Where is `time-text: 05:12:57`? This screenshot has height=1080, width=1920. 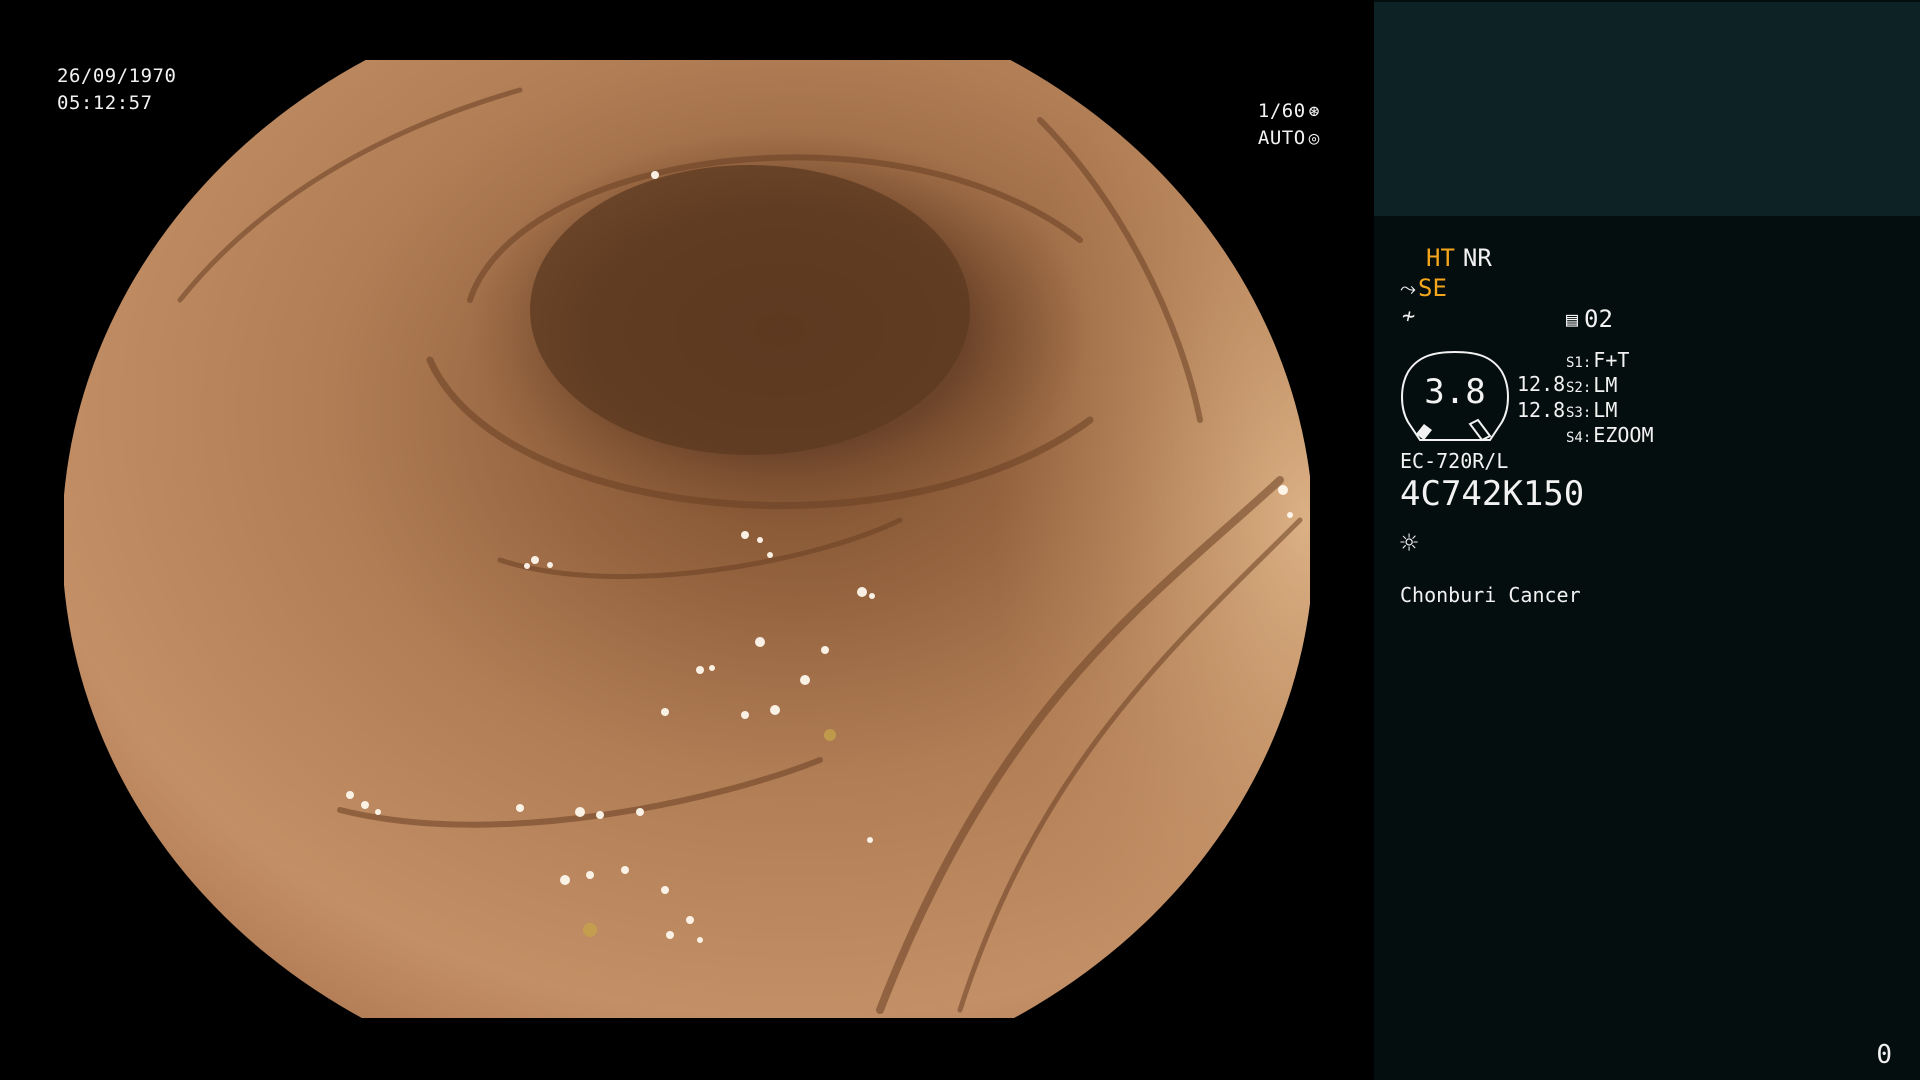 time-text: 05:12:57 is located at coordinates (105, 103).